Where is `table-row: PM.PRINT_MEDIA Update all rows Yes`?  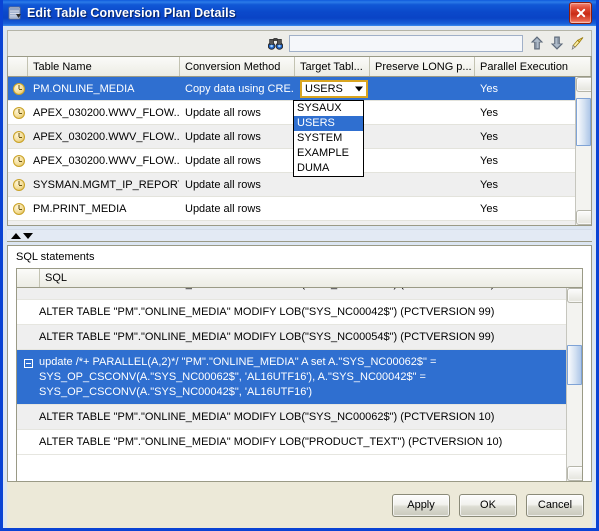 table-row: PM.PRINT_MEDIA Update all rows Yes is located at coordinates (299, 209).